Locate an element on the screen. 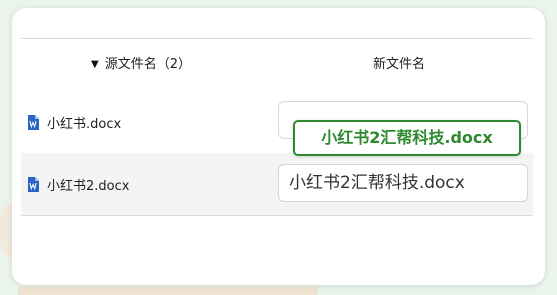 Image resolution: width=557 pixels, height=295 pixels. source-column-label: 源文件名（2） is located at coordinates (147, 64).